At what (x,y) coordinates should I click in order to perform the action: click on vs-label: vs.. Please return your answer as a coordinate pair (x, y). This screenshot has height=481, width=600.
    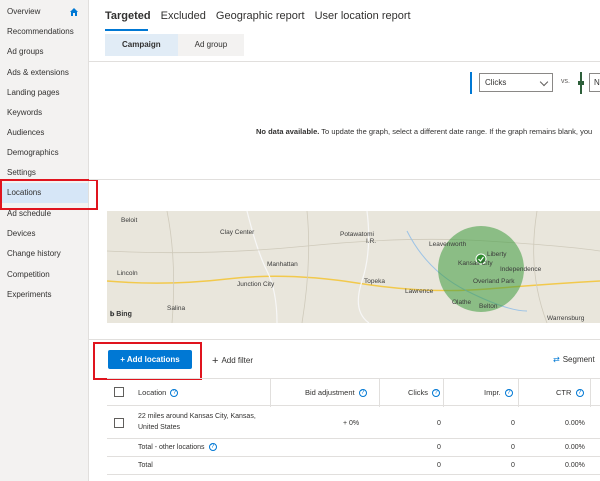
    Looking at the image, I should click on (565, 81).